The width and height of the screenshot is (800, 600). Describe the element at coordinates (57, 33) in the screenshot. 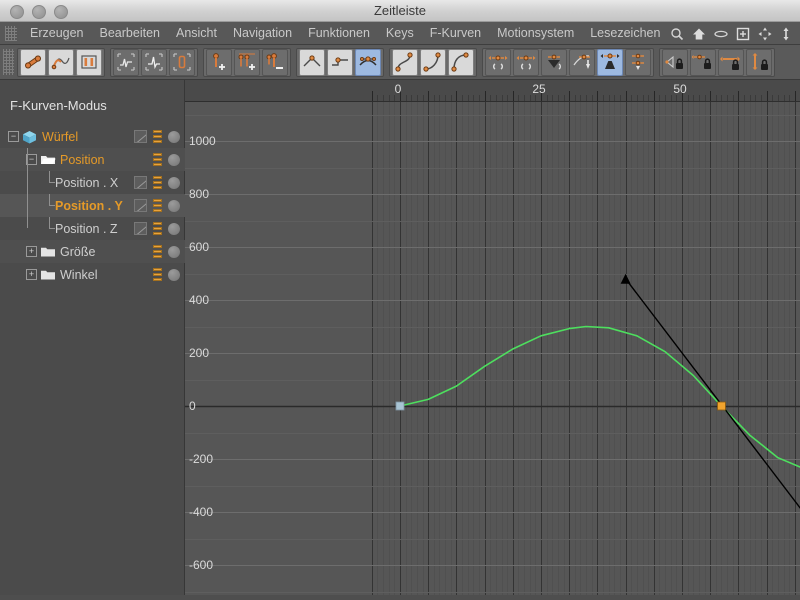

I see `menu-item-erzeugen: Erzeugen` at that location.